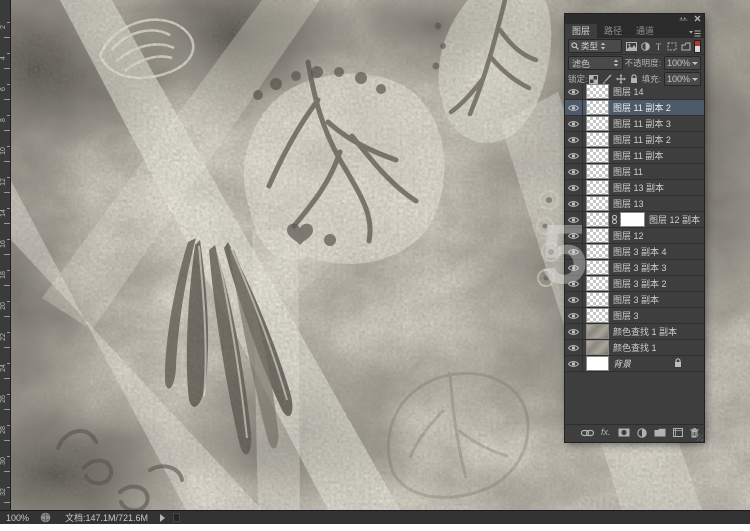  What do you see at coordinates (645, 331) in the screenshot?
I see `layer-name: 颜色查找 1 副本` at bounding box center [645, 331].